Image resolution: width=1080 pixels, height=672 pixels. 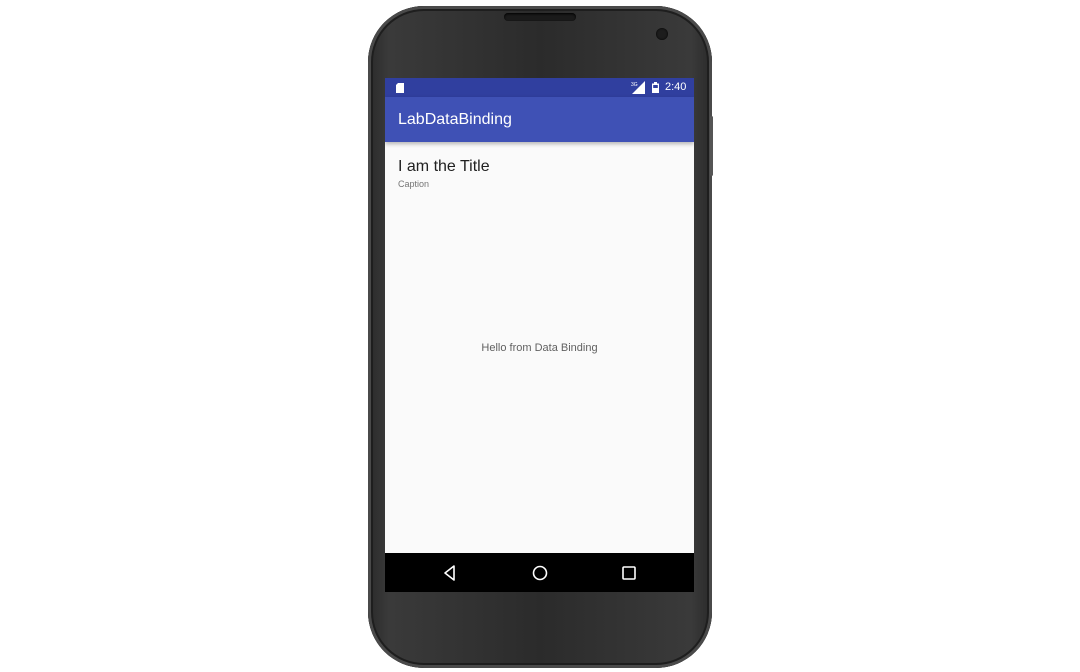 What do you see at coordinates (400, 88) in the screenshot?
I see `sd-card-icon` at bounding box center [400, 88].